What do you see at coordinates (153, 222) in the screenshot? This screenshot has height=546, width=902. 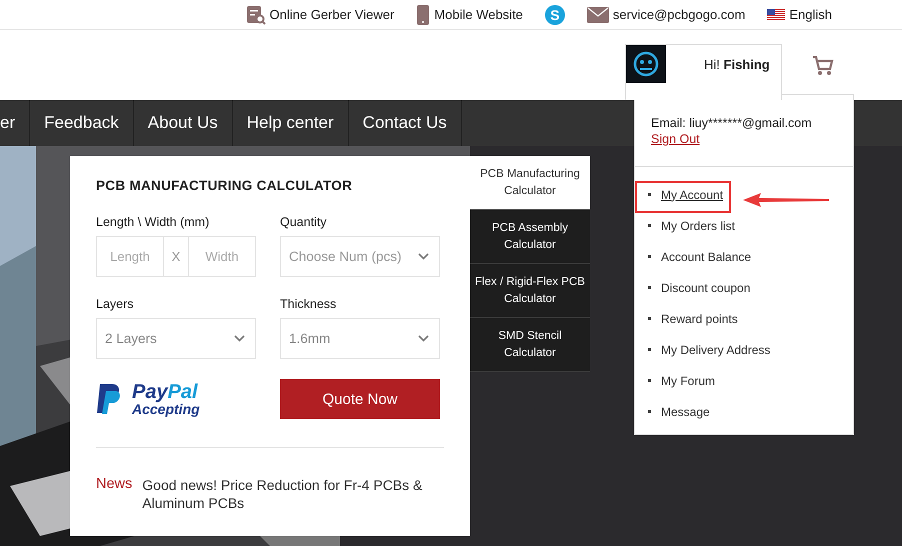 I see `field-label: Length \ Width (mm)` at bounding box center [153, 222].